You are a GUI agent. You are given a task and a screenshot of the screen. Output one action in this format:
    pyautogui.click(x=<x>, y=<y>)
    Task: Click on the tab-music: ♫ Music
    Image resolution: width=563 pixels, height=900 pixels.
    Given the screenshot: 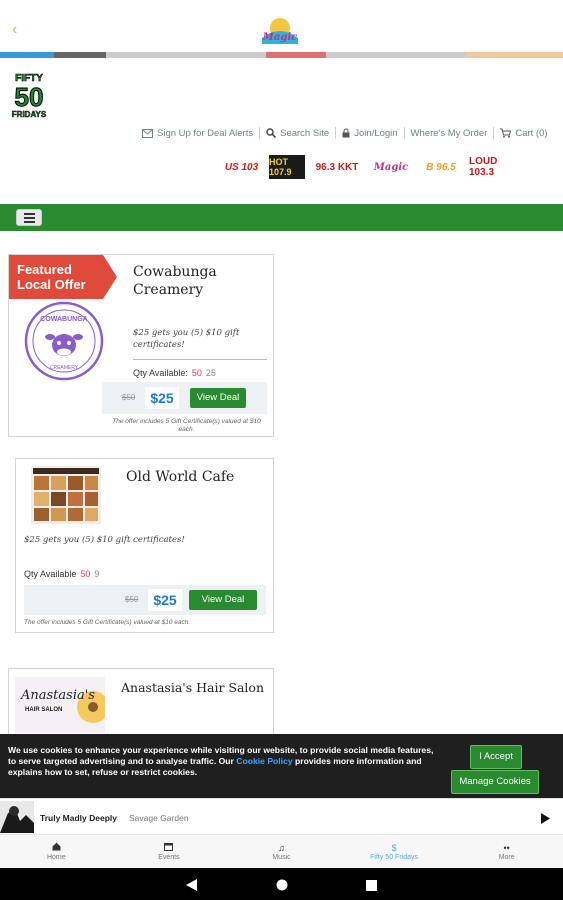 What is the action you would take?
    pyautogui.click(x=281, y=851)
    